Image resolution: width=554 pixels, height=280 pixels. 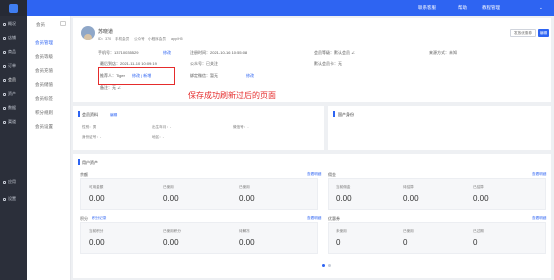 What do you see at coordinates (105, 39) in the screenshot?
I see `member-id: ID：370` at bounding box center [105, 39].